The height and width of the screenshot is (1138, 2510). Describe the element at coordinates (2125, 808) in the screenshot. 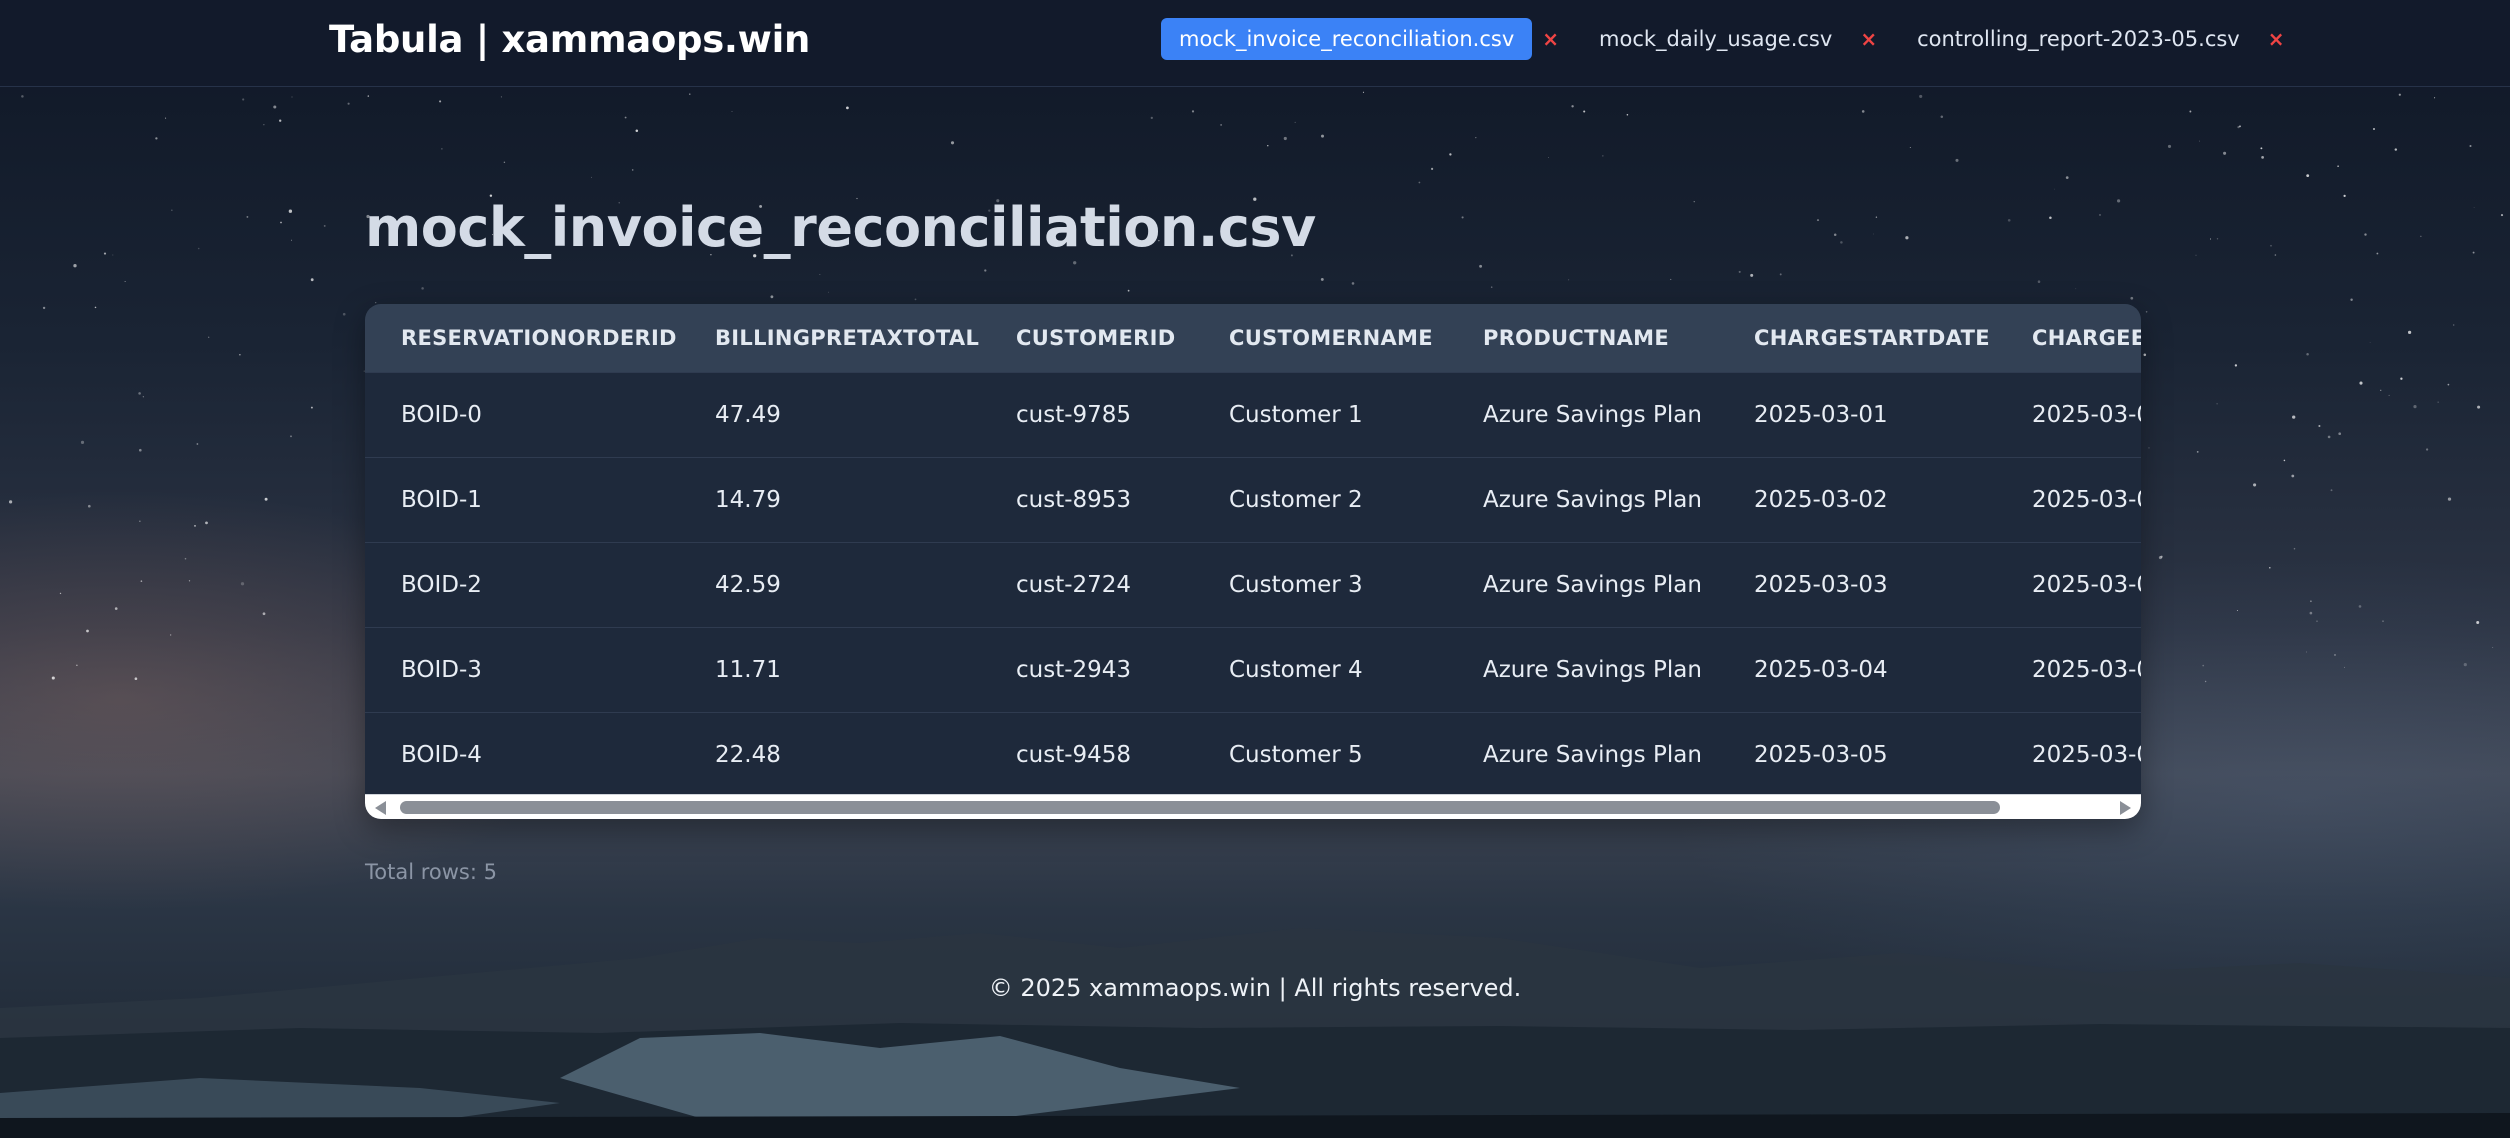

I see `scroll-right-arrow-icon` at that location.